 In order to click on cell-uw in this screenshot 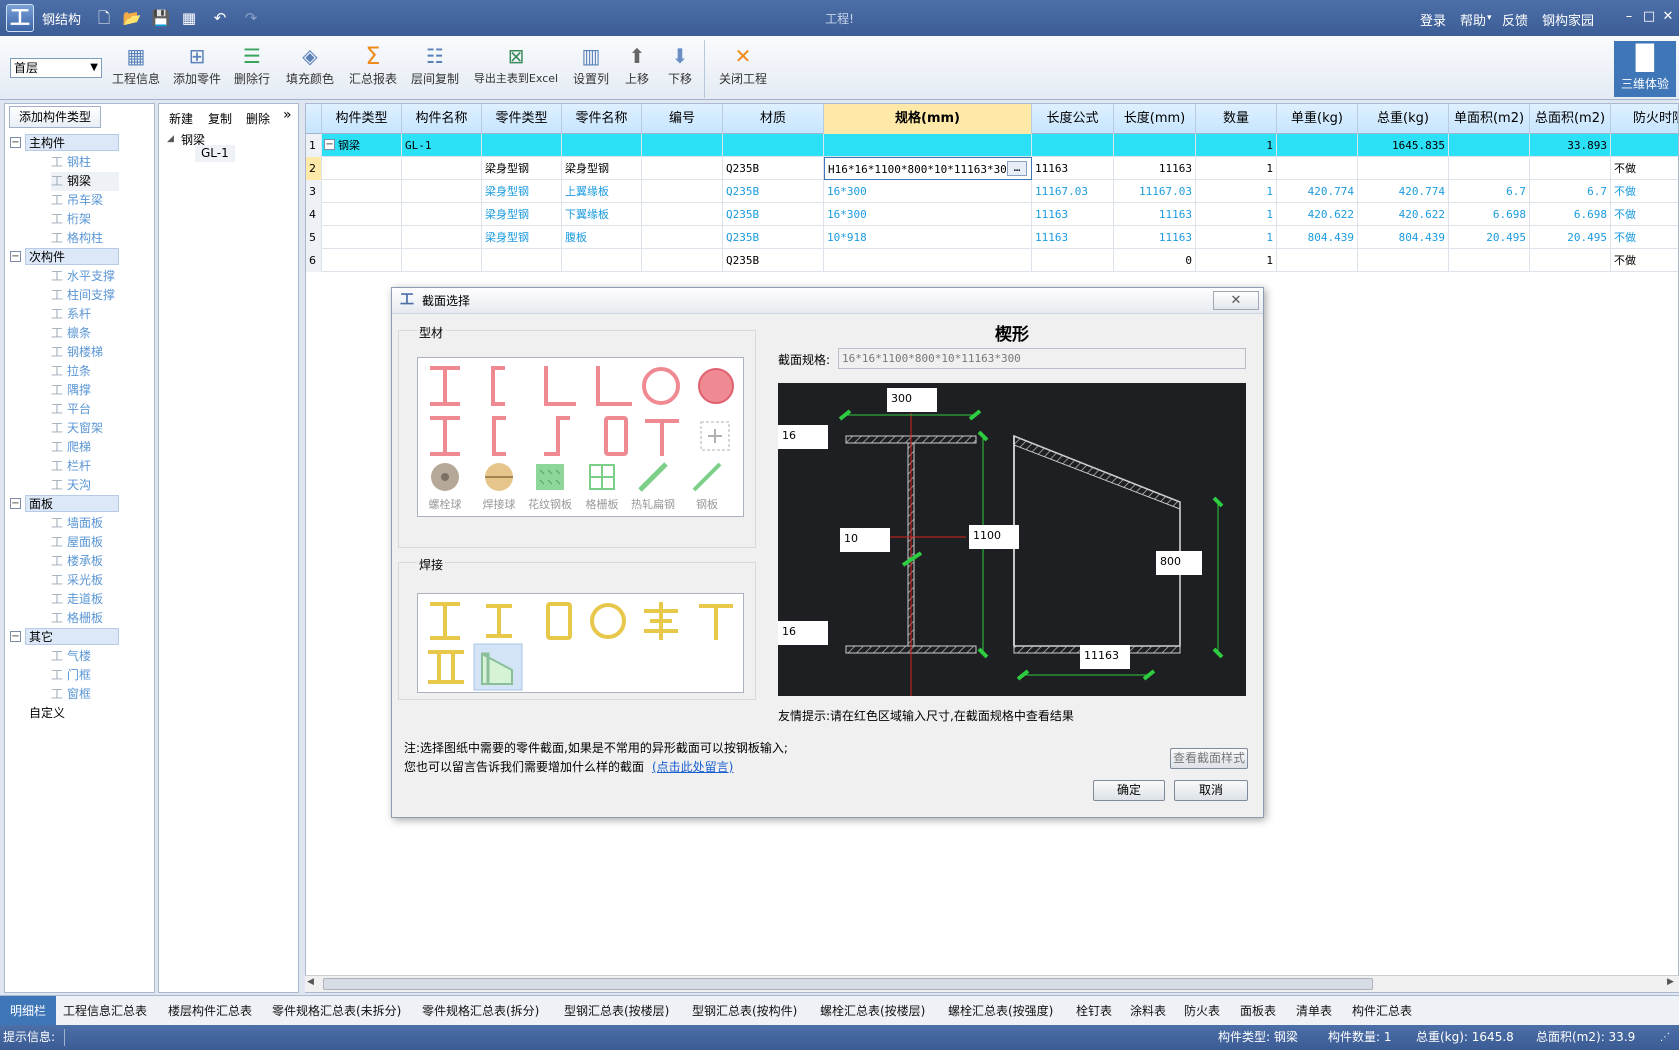, I will do `click(1317, 260)`.